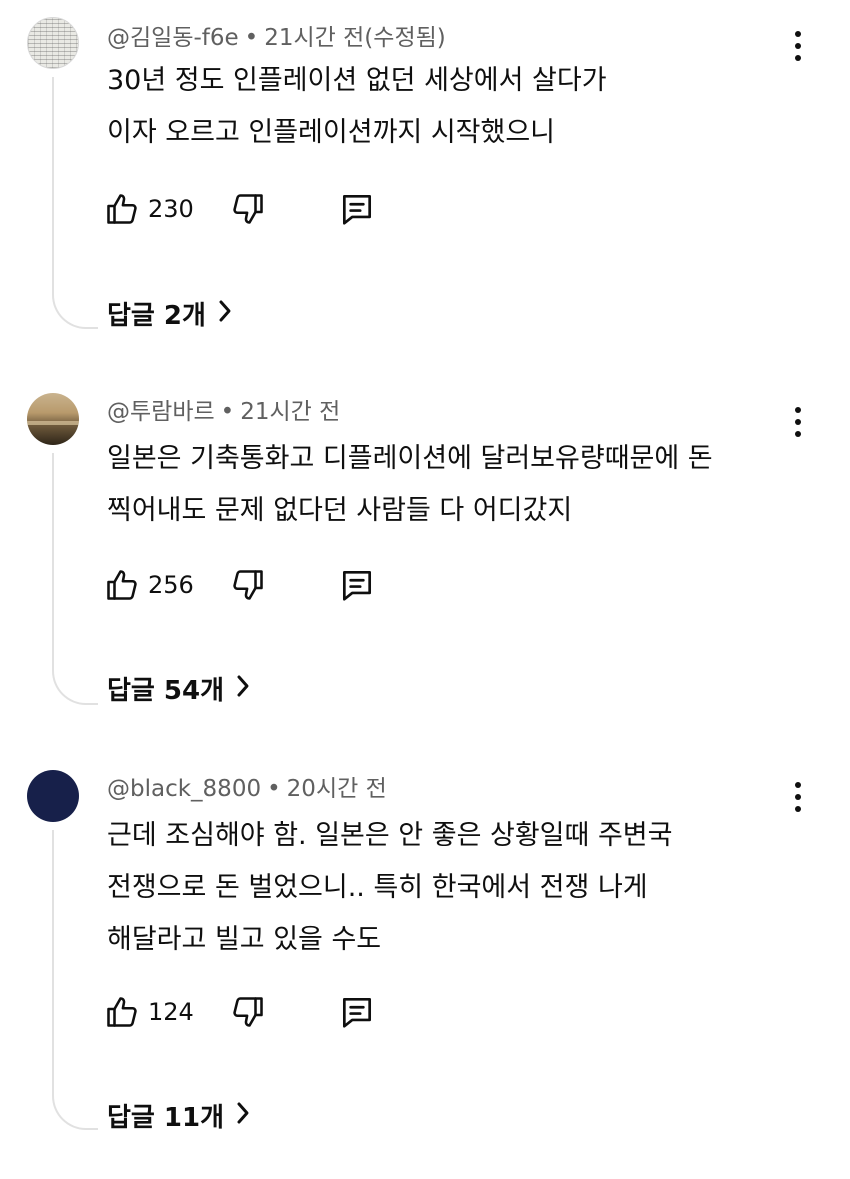 The width and height of the screenshot is (850, 1179). I want to click on view-replies-button: 답글 11개, so click(179, 1117).